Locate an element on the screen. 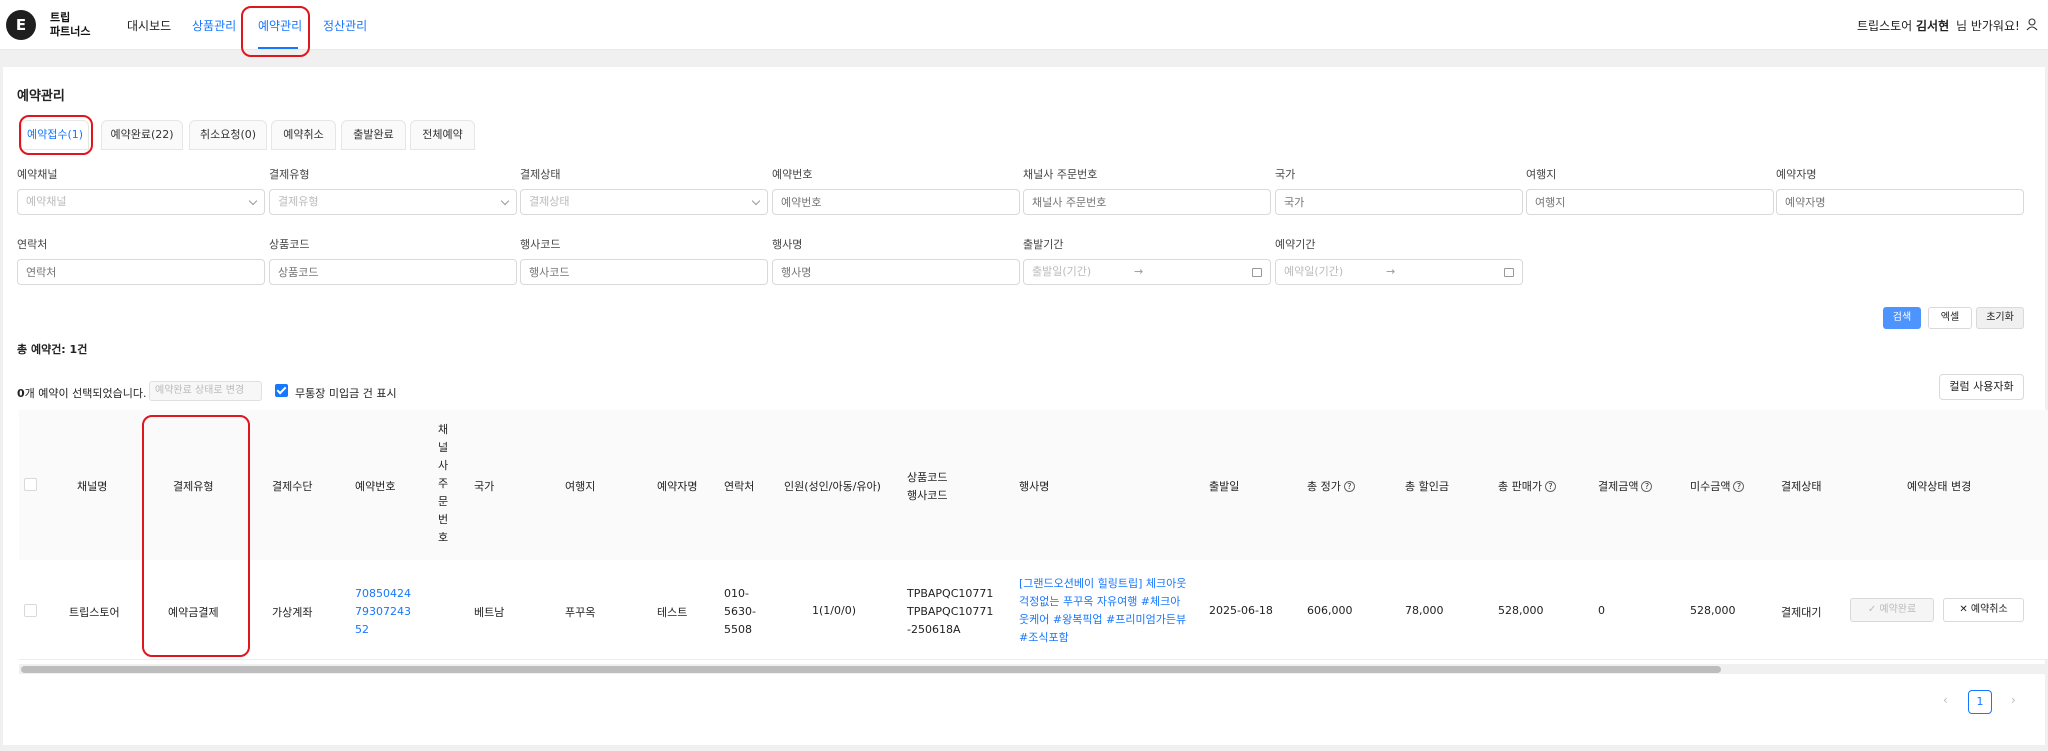  complete-booking-button: ✓ 예약완료 is located at coordinates (1892, 610).